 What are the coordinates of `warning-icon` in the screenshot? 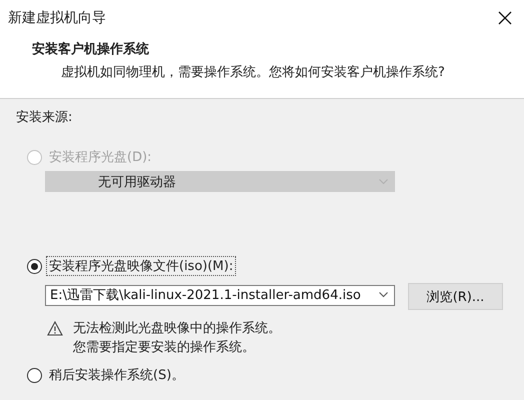 It's located at (55, 328).